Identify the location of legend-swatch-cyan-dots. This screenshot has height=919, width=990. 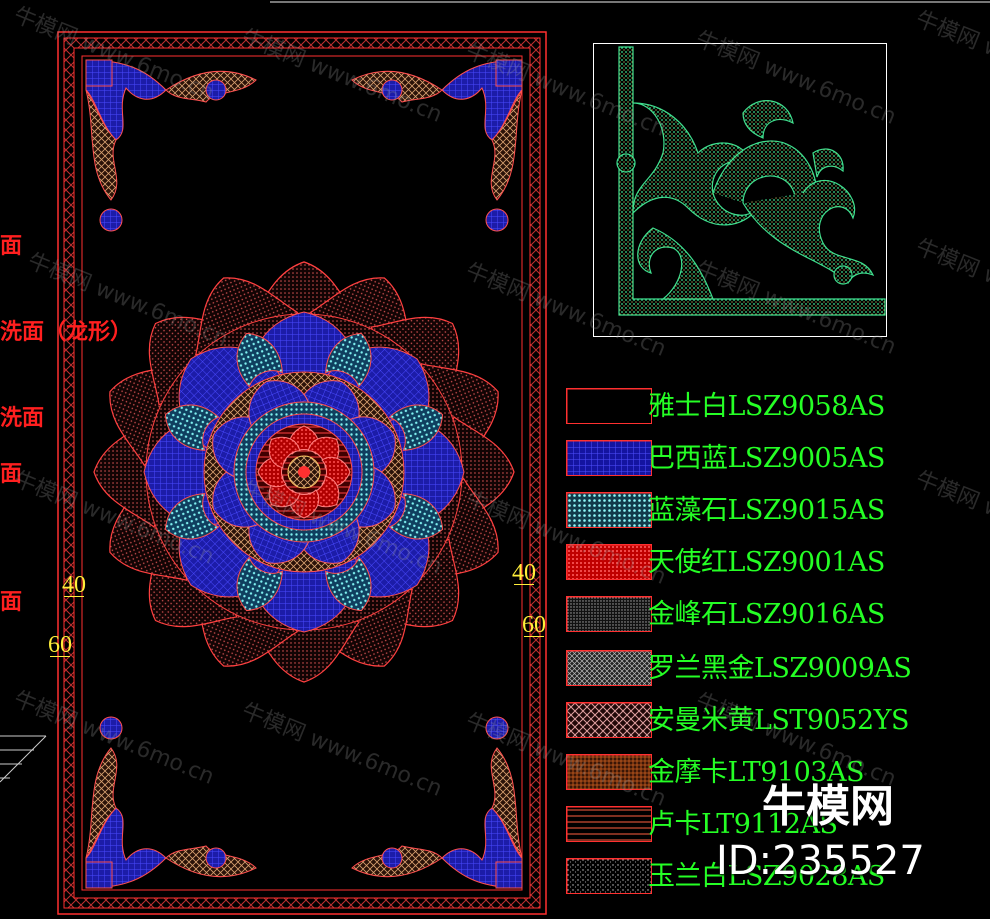
(609, 510).